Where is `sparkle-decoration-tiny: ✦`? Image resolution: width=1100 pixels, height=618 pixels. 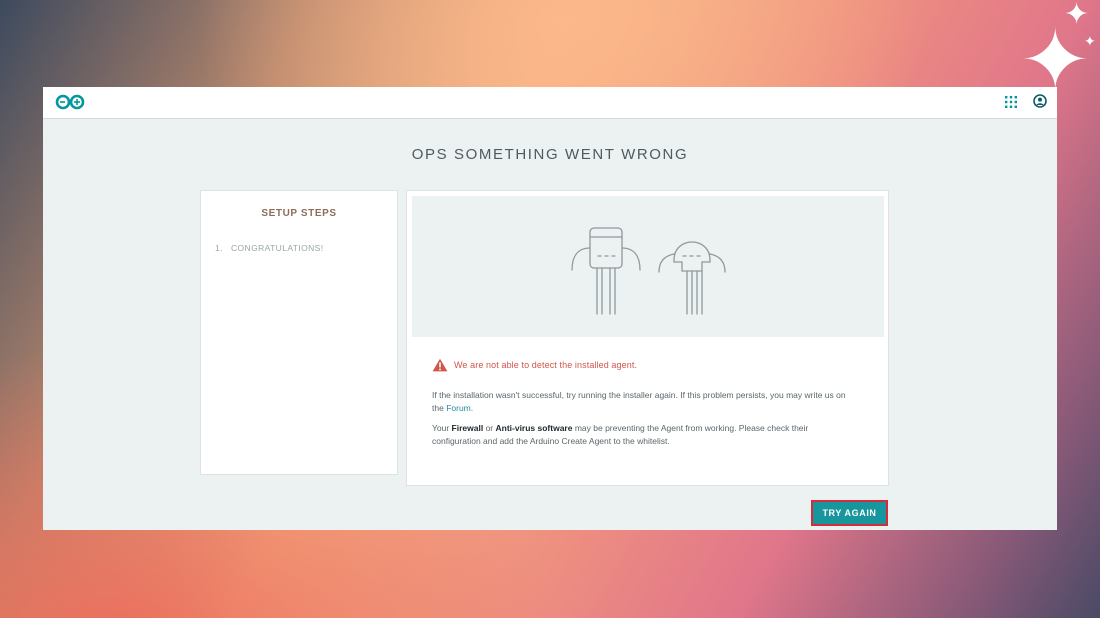 sparkle-decoration-tiny: ✦ is located at coordinates (1090, 41).